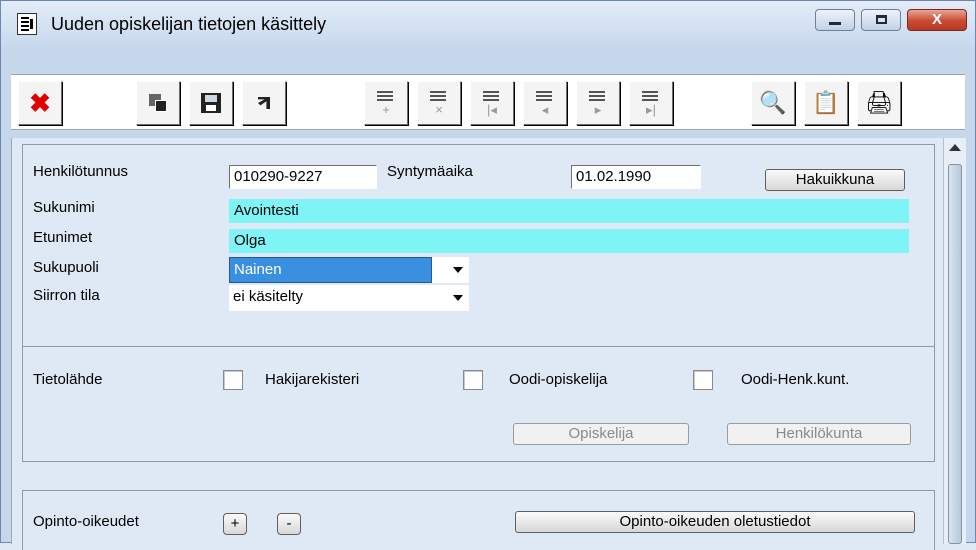 The width and height of the screenshot is (976, 550). What do you see at coordinates (819, 434) in the screenshot?
I see `henkilokunta-button: Henkilökunta` at bounding box center [819, 434].